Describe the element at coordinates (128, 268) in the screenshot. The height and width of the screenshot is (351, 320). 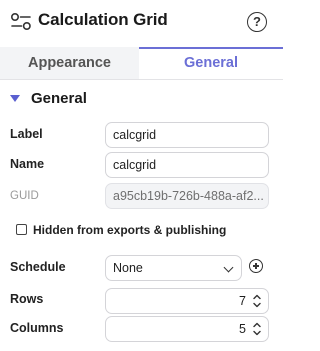
I see `schedule-value: None` at that location.